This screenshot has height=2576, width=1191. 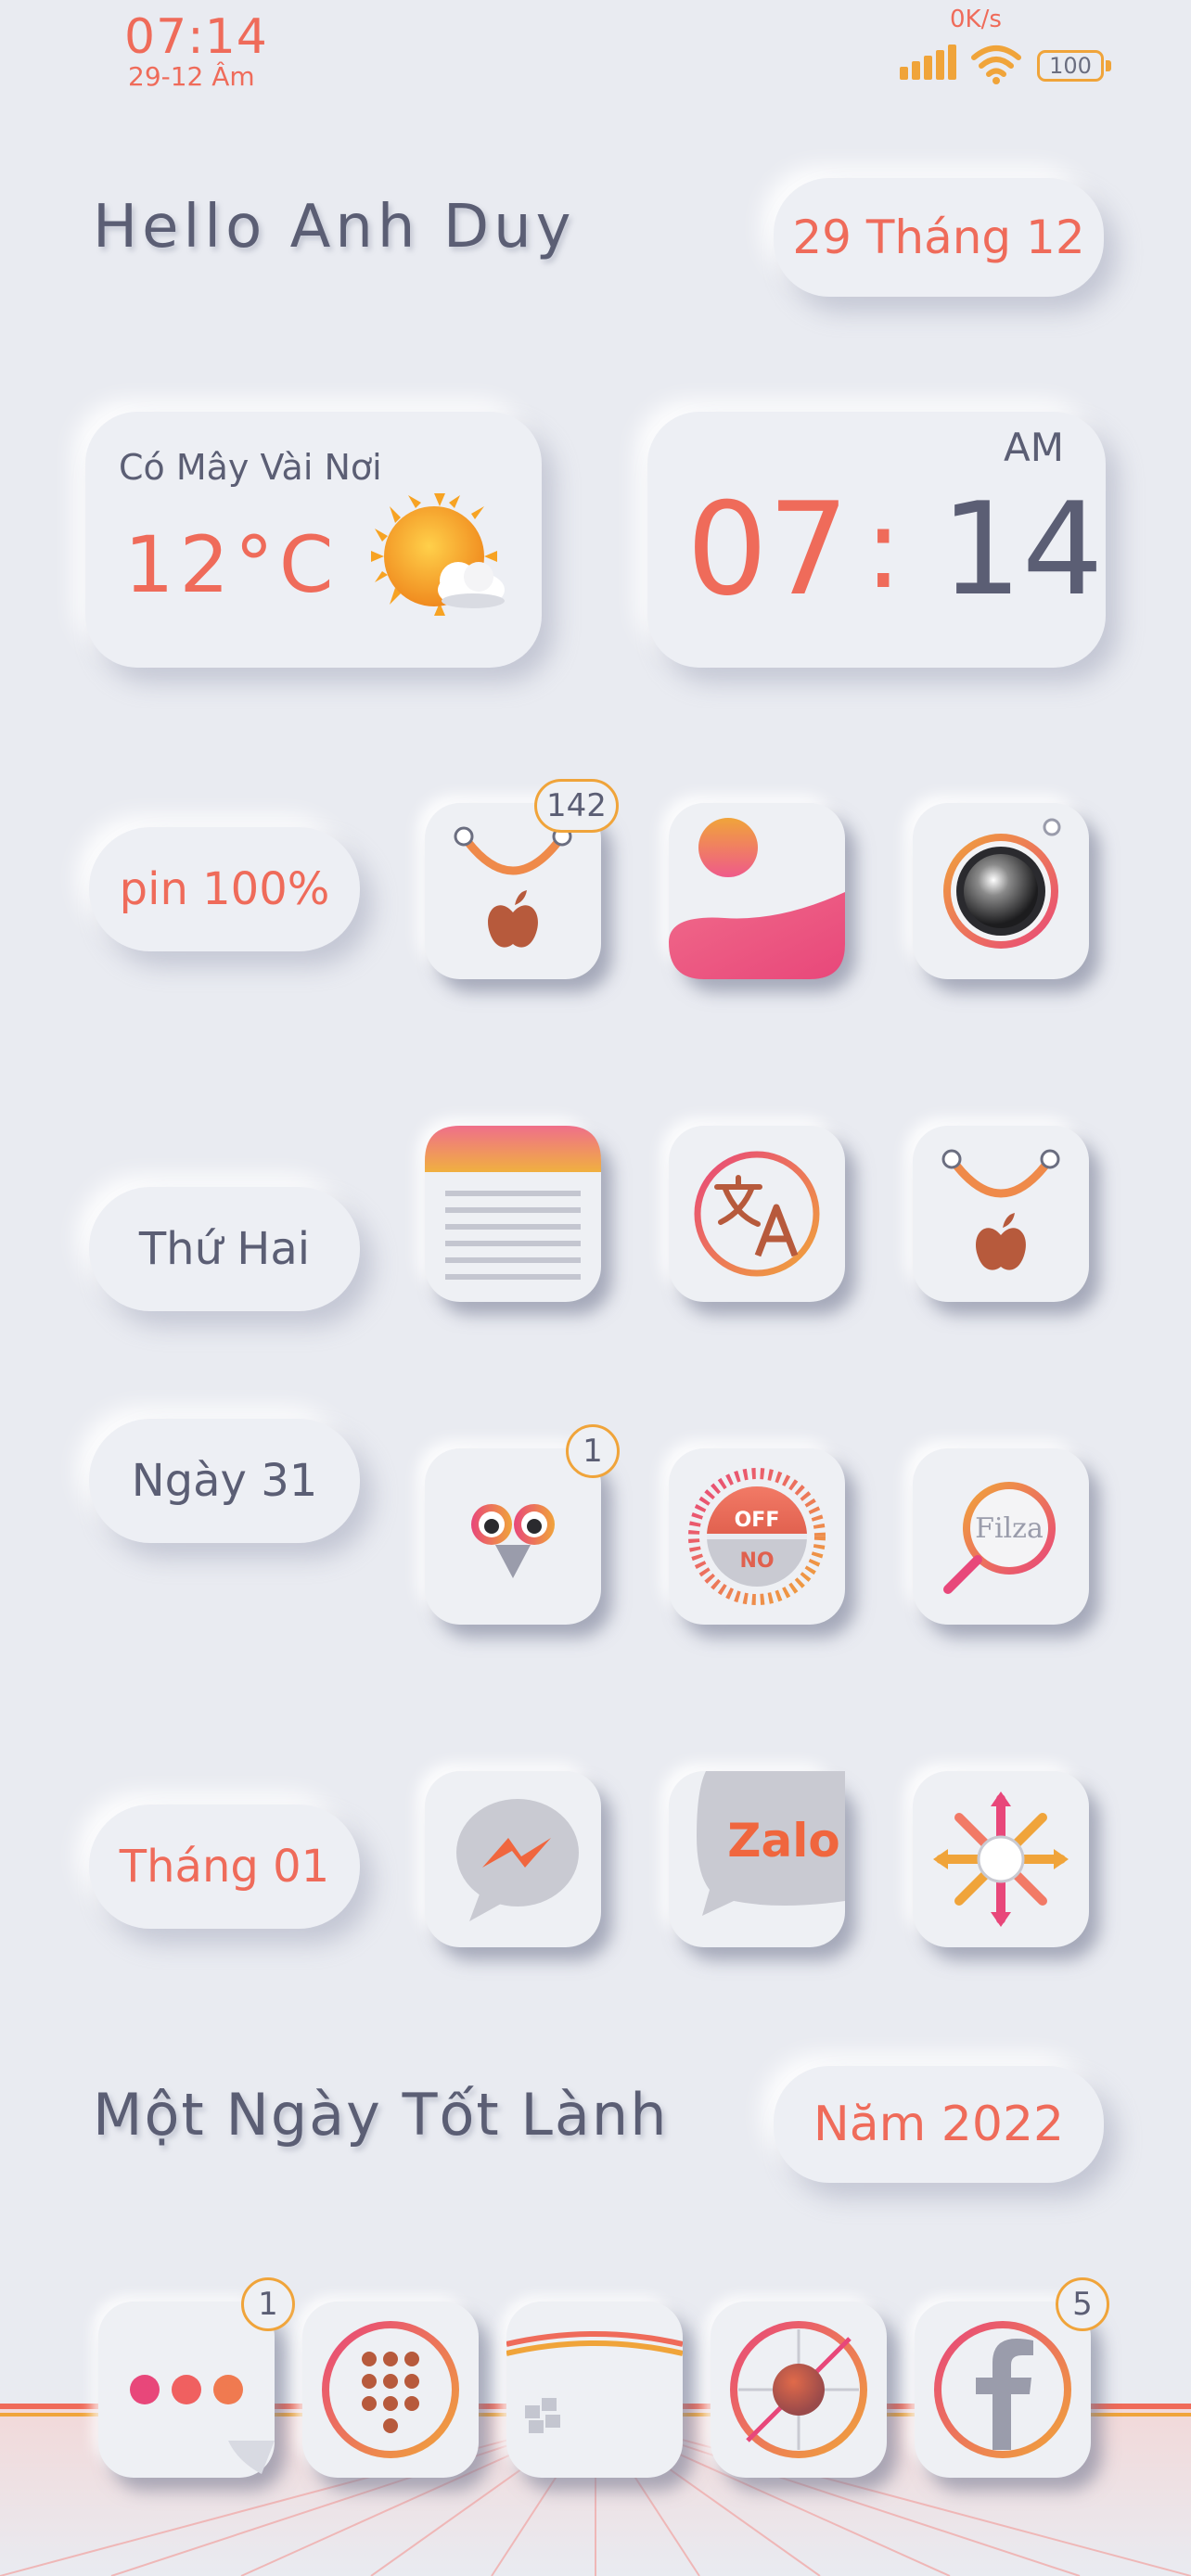 I want to click on year-pill: Năm 2022, so click(x=939, y=2125).